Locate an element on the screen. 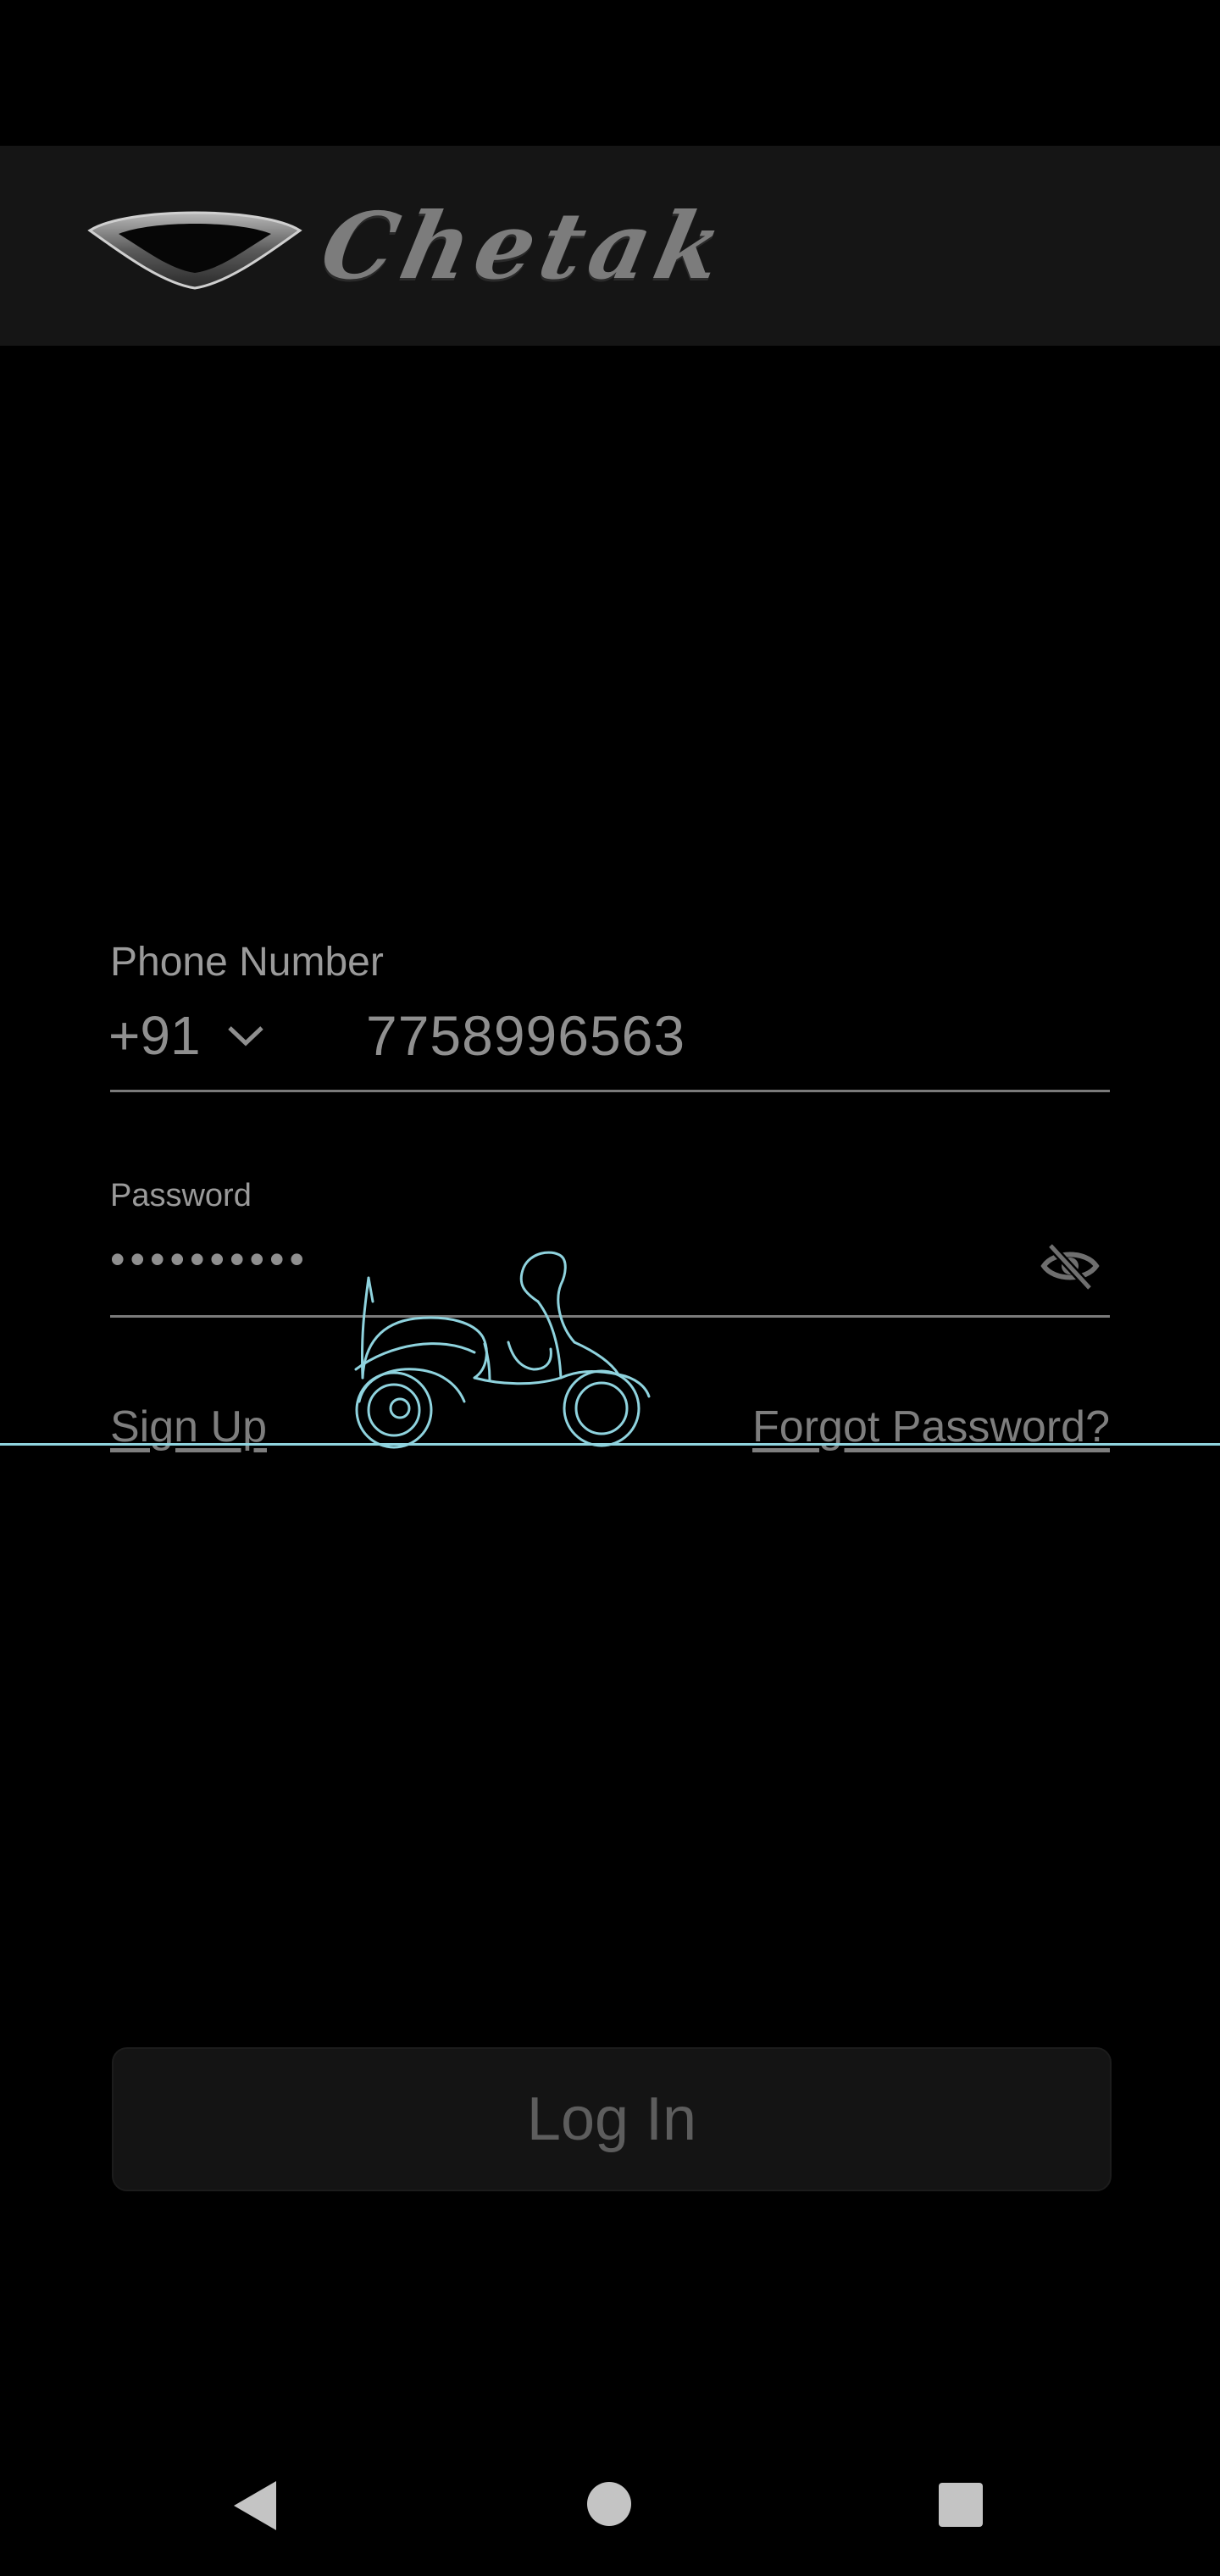  phone-number-input is located at coordinates (730, 1035).